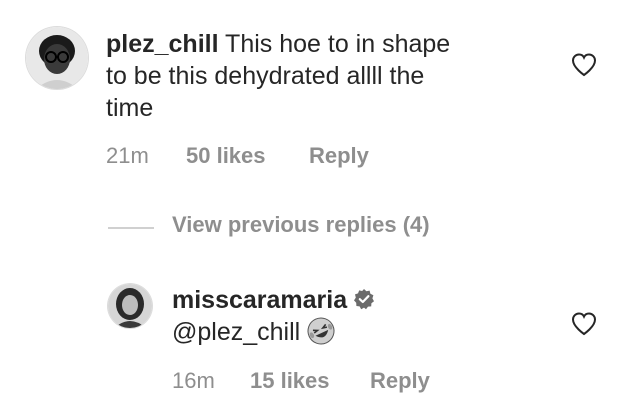  What do you see at coordinates (265, 76) in the screenshot?
I see `comment-body-line2: to be this dehydrated allll the` at bounding box center [265, 76].